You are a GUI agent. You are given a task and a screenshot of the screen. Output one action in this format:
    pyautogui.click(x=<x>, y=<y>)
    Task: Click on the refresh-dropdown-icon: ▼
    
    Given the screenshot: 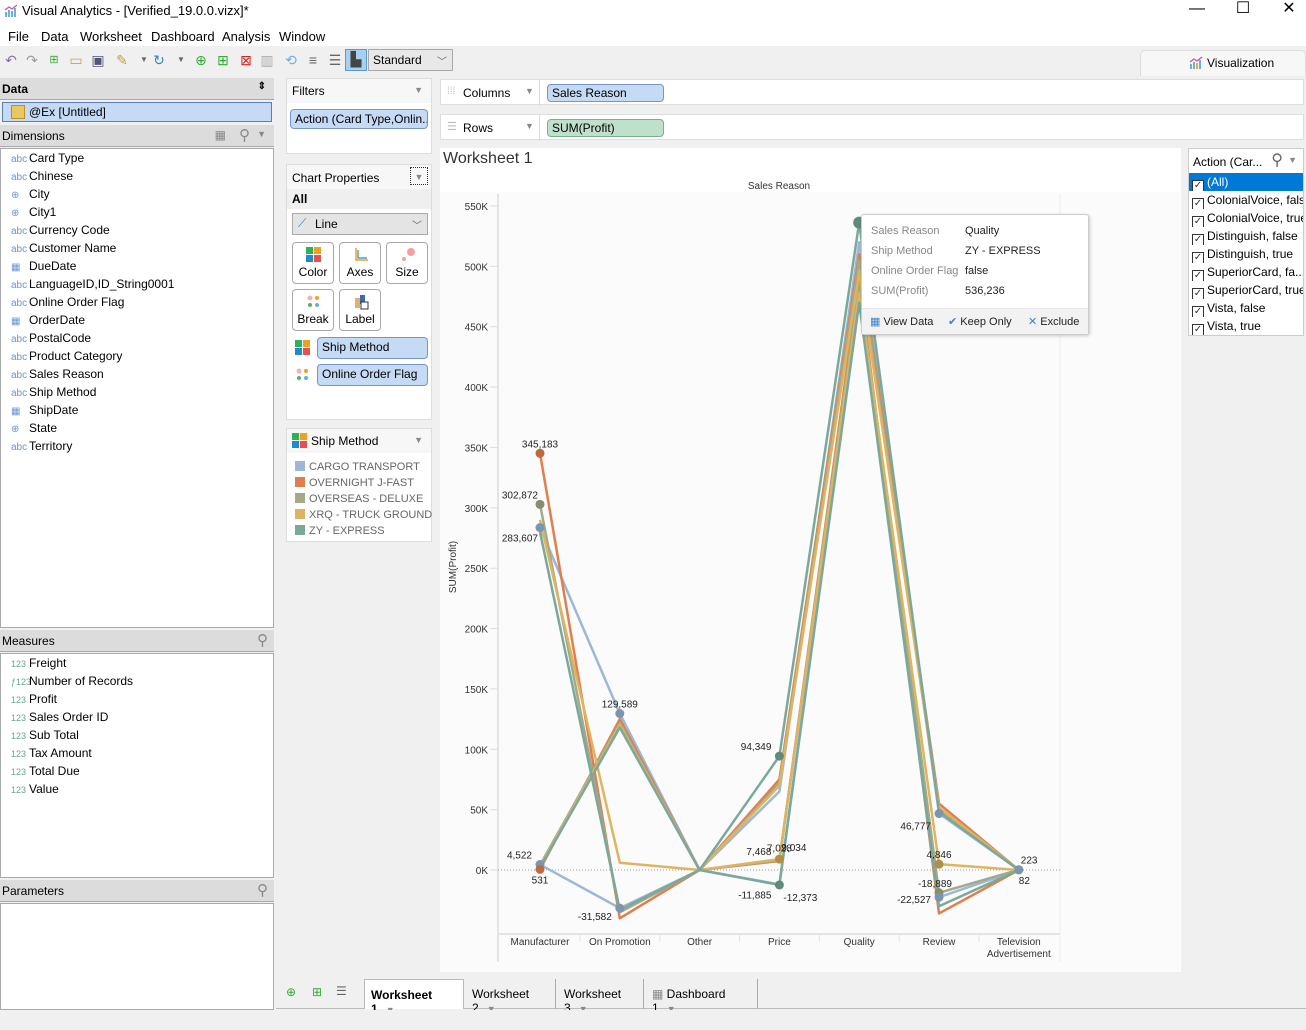 What is the action you would take?
    pyautogui.click(x=181, y=60)
    